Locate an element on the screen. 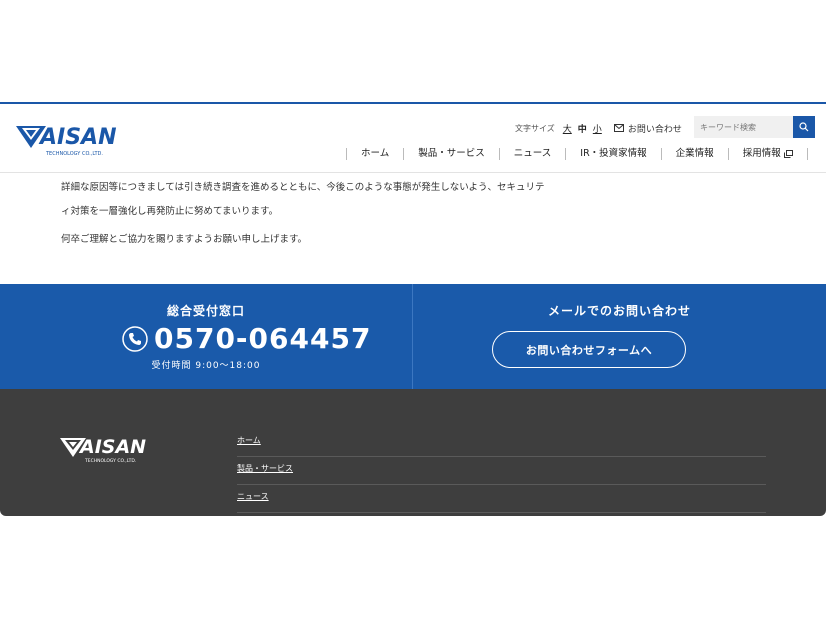 The image size is (826, 620). search-icon is located at coordinates (804, 127).